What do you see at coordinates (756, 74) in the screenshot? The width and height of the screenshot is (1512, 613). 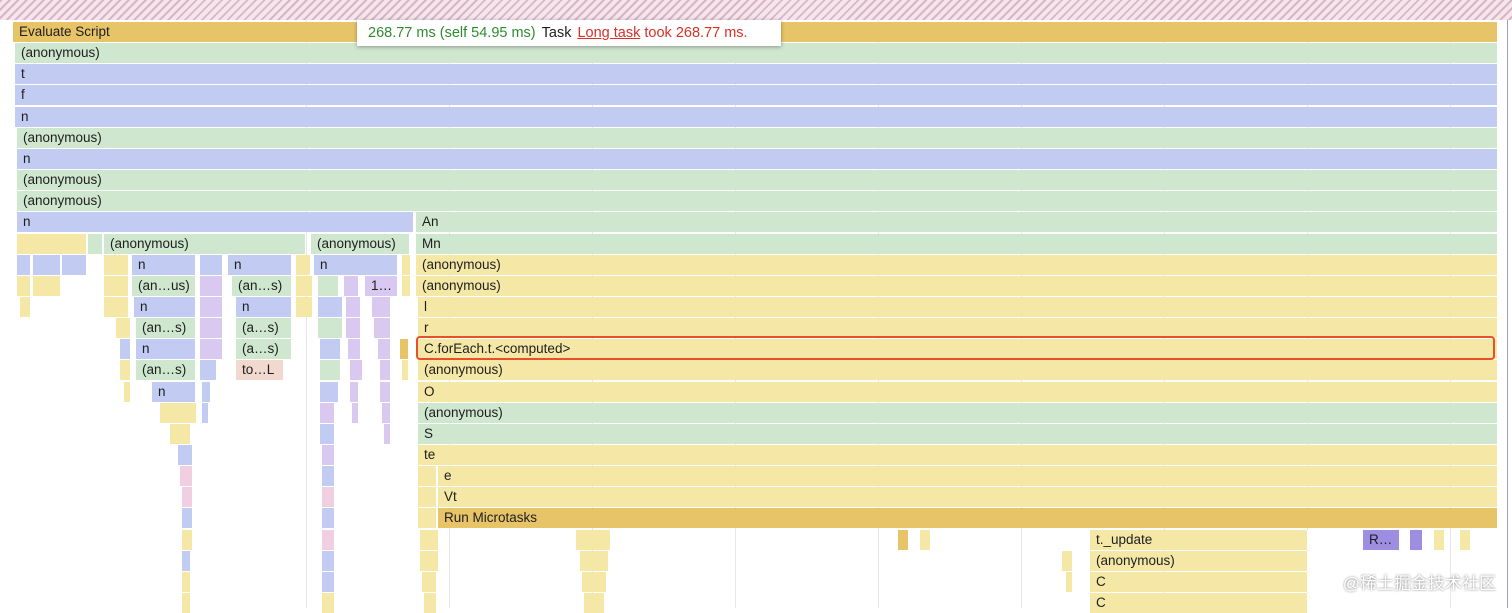 I see `flame-frame: t` at bounding box center [756, 74].